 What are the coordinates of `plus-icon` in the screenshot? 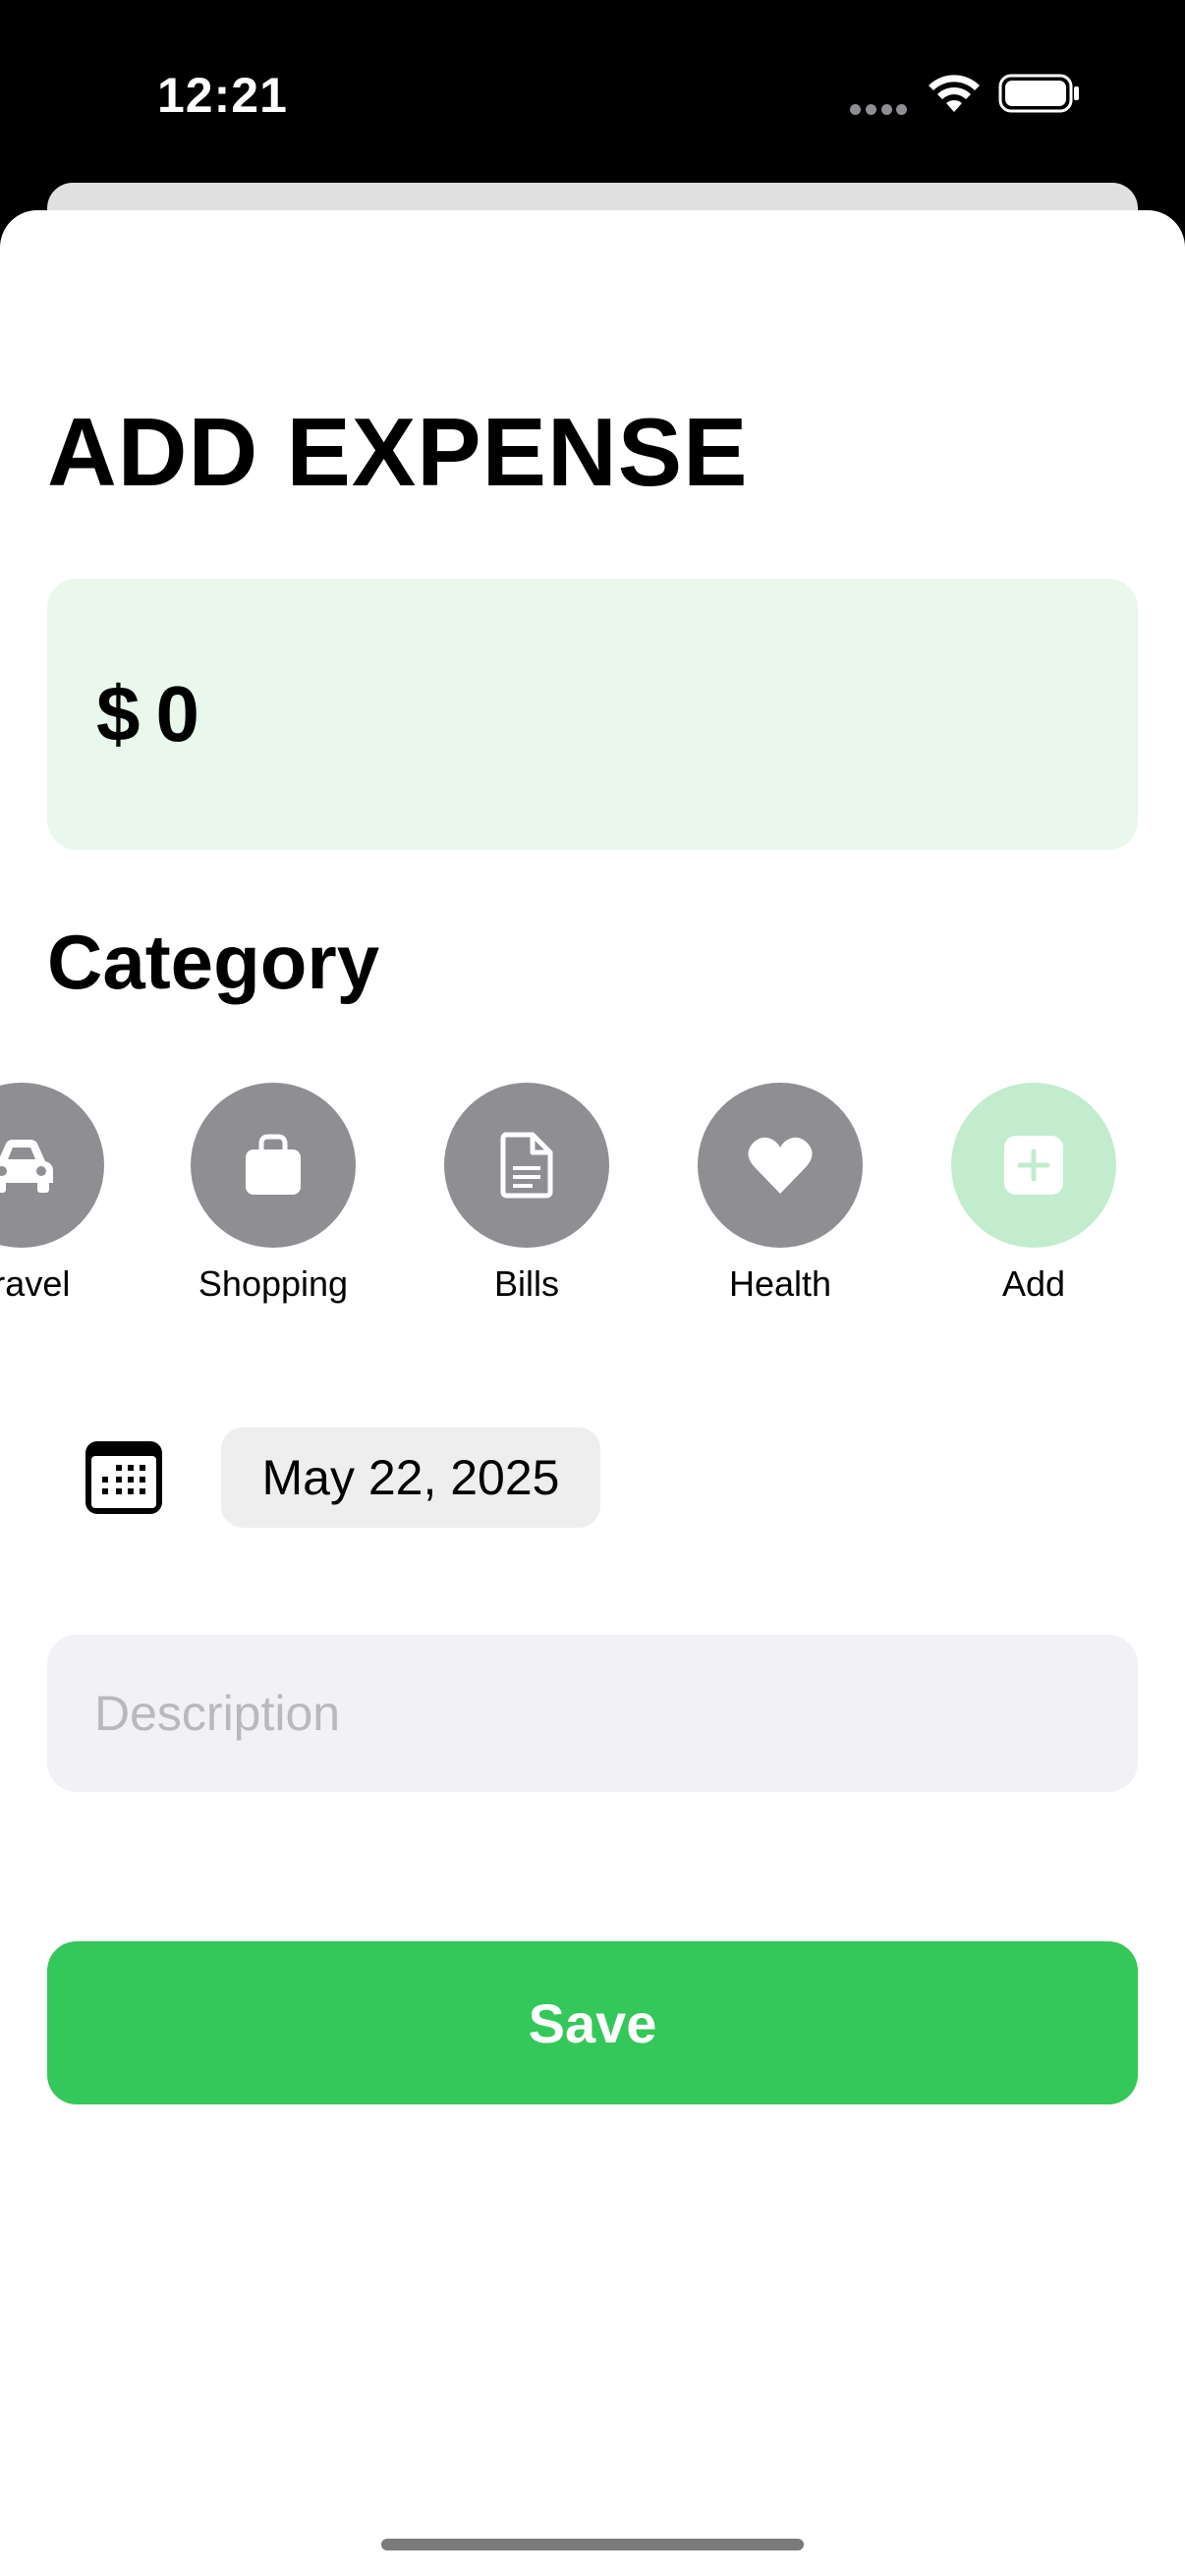 It's located at (1034, 1165).